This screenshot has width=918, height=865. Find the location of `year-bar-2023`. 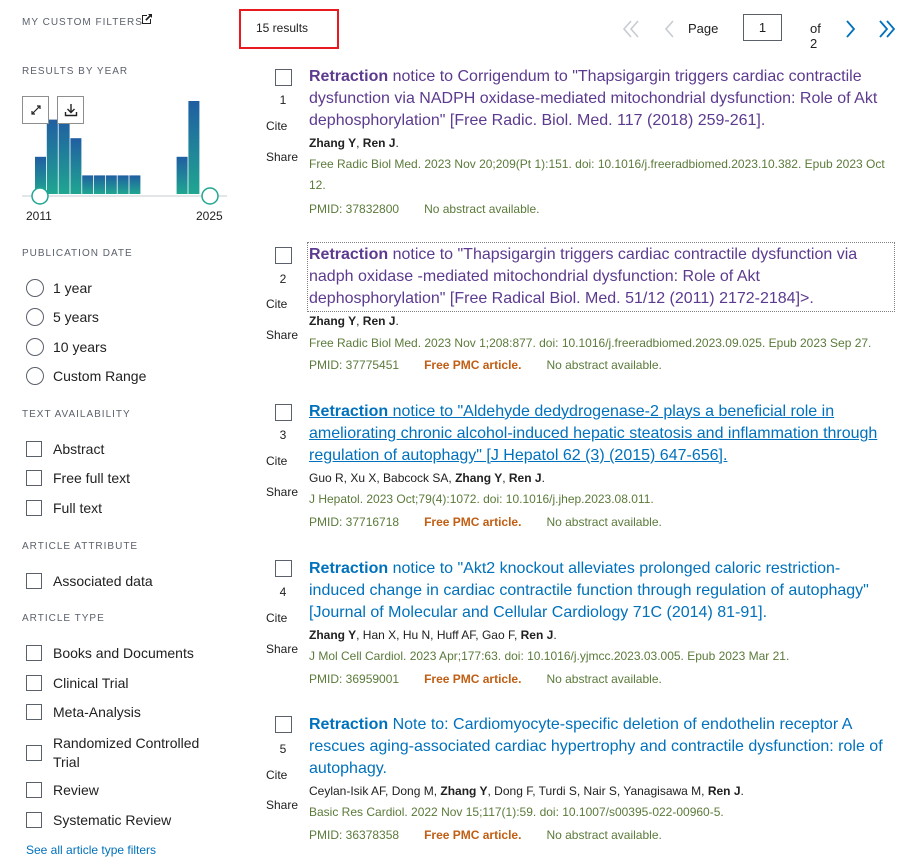

year-bar-2023 is located at coordinates (182, 175).